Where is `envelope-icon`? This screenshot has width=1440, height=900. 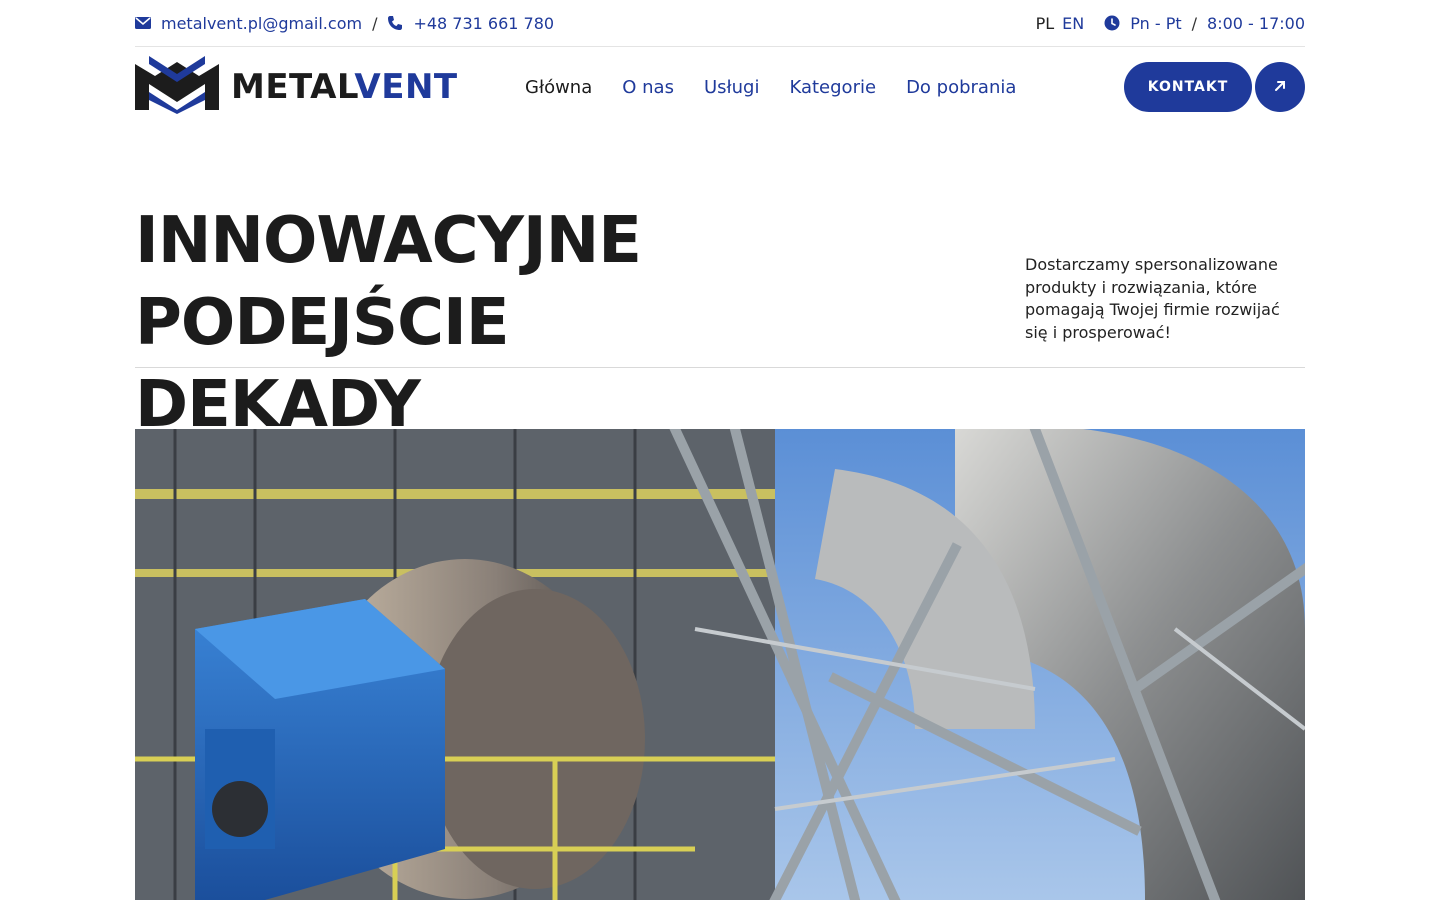 envelope-icon is located at coordinates (143, 23).